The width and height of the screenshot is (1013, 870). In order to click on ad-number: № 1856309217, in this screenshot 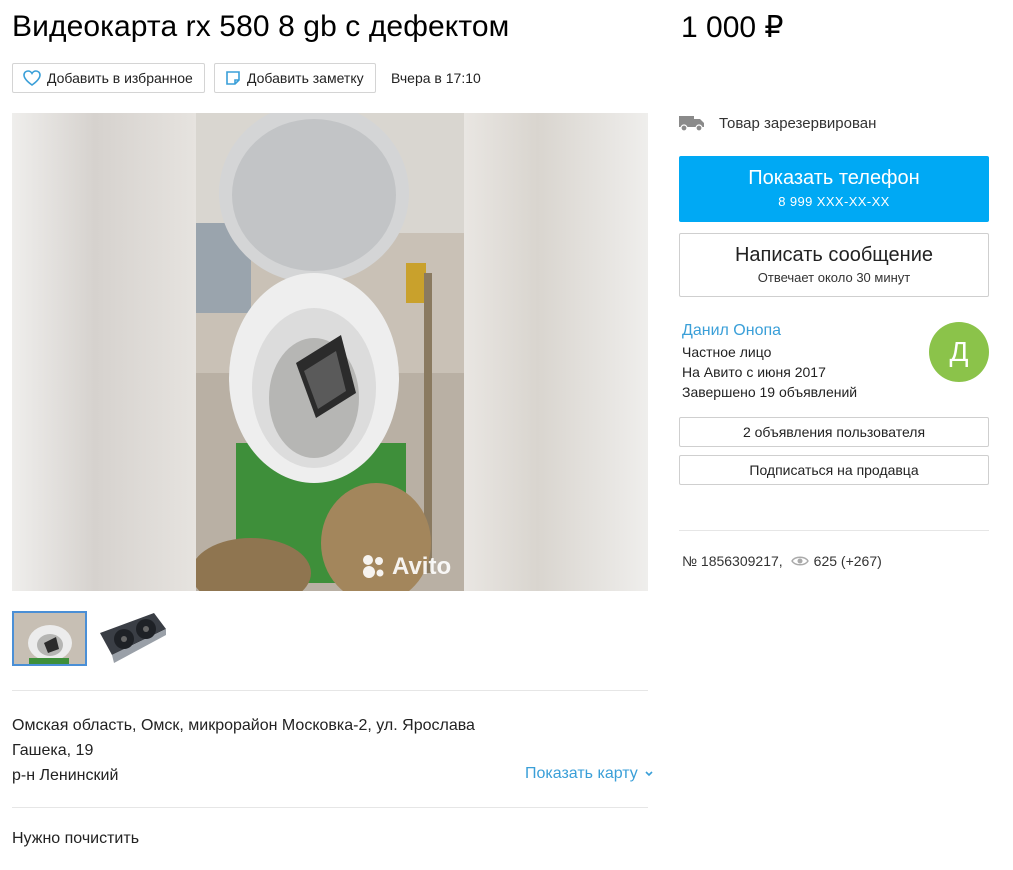, I will do `click(732, 561)`.